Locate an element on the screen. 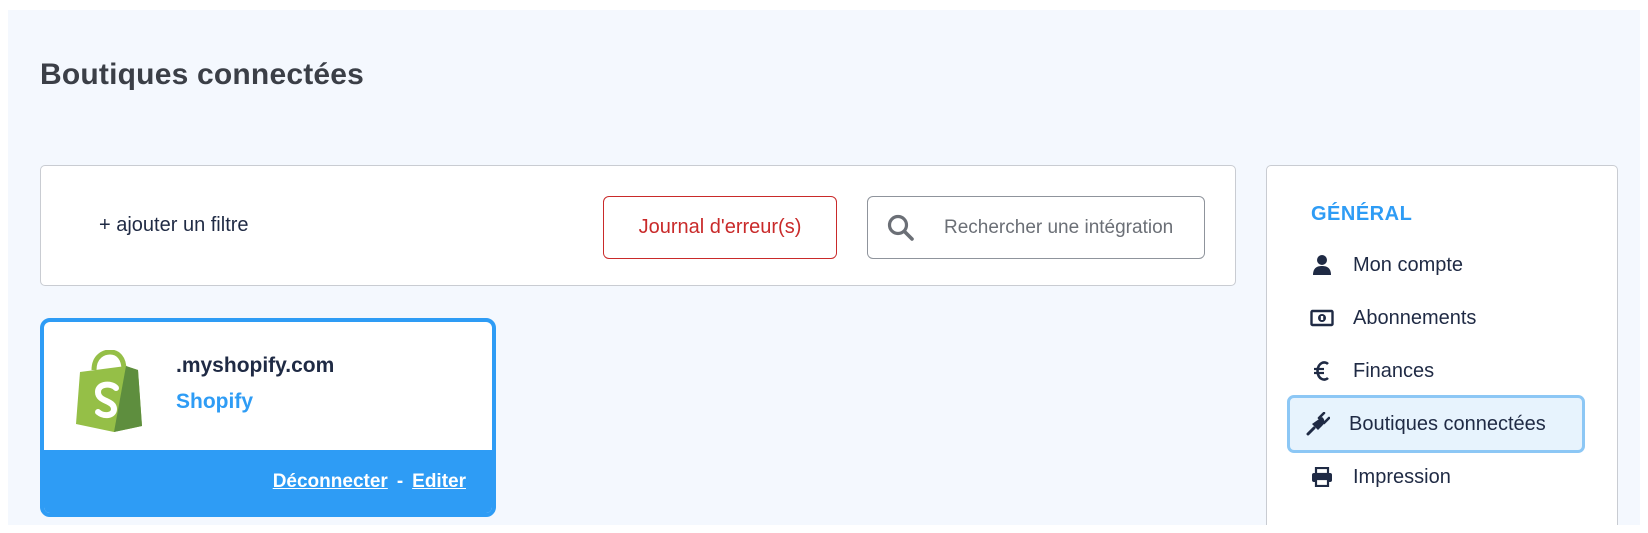 This screenshot has width=1648, height=533. sidebar-item-boutiques-connectees: Boutiques connectées is located at coordinates (1436, 424).